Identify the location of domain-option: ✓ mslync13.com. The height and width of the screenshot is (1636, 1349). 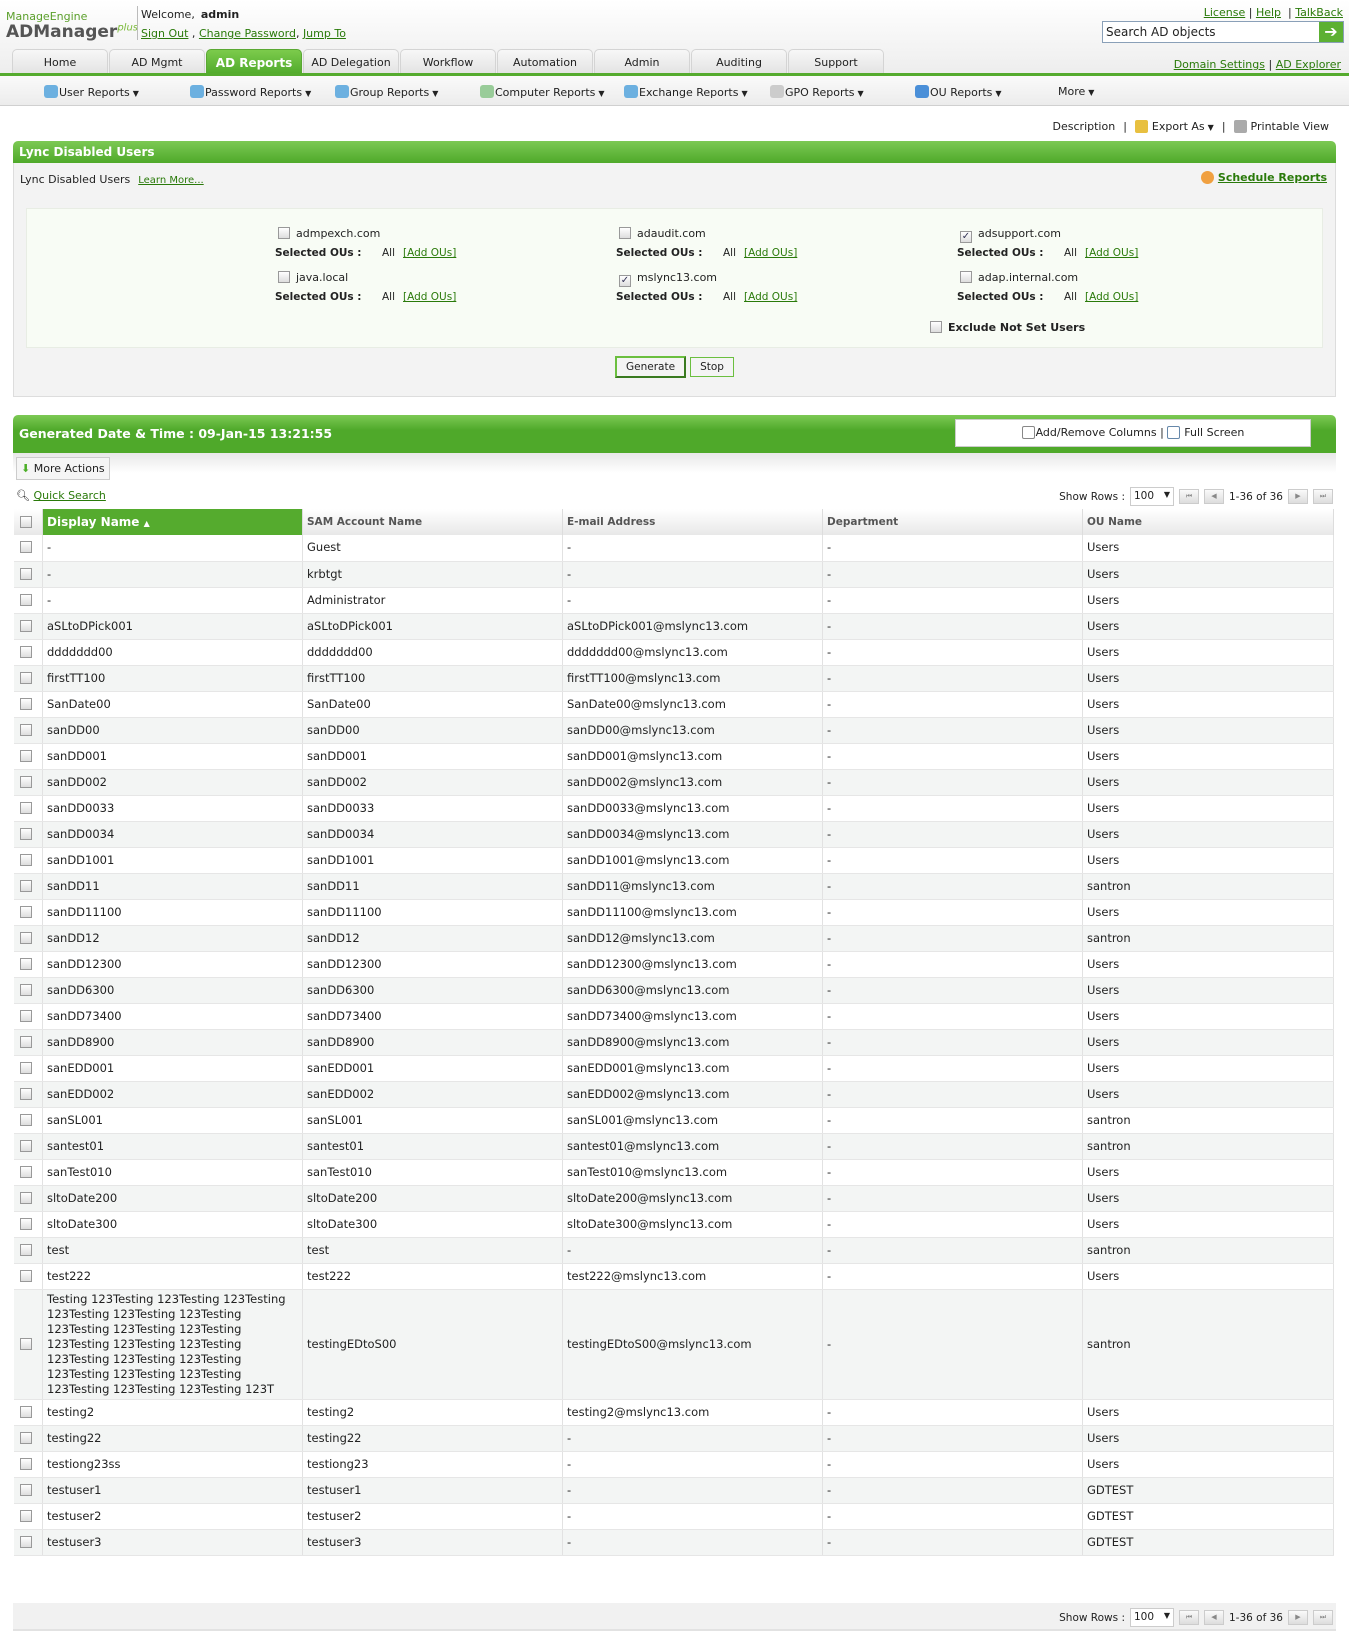
(668, 279).